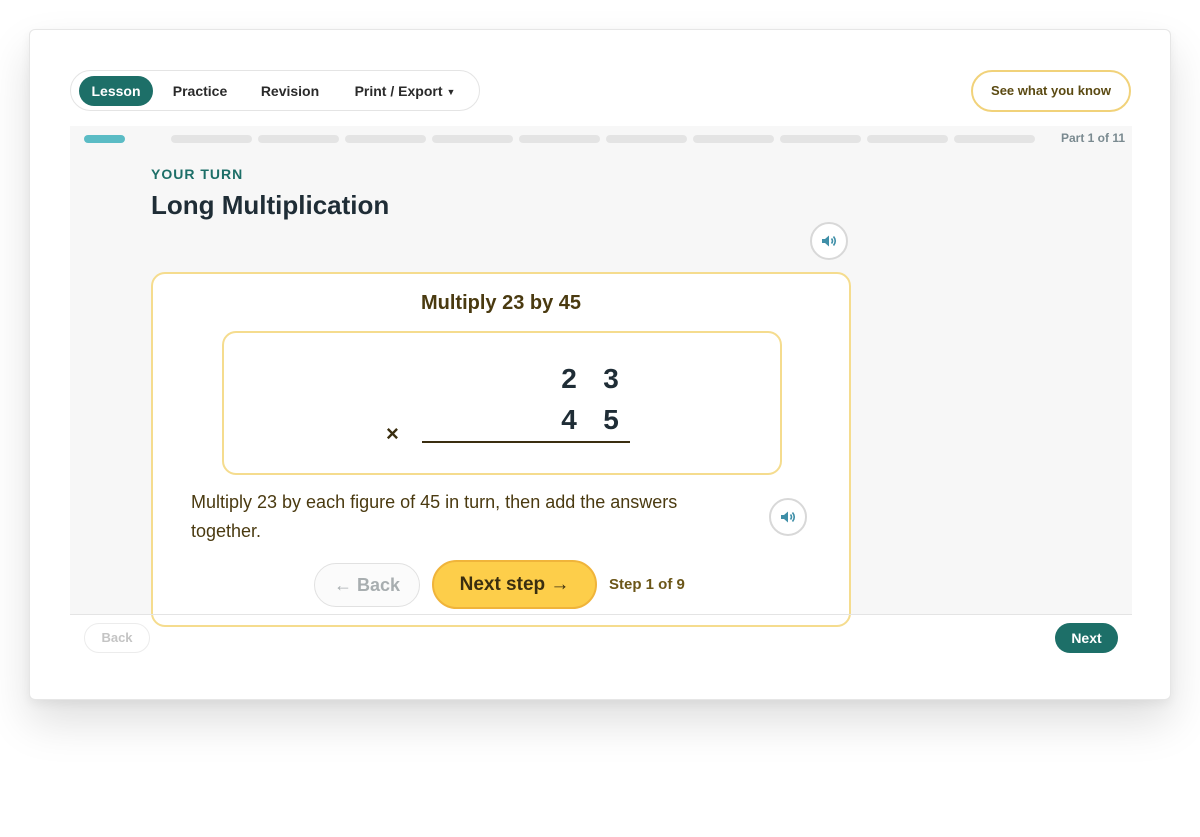  Describe the element at coordinates (392, 433) in the screenshot. I see `multiply-operator: ×` at that location.